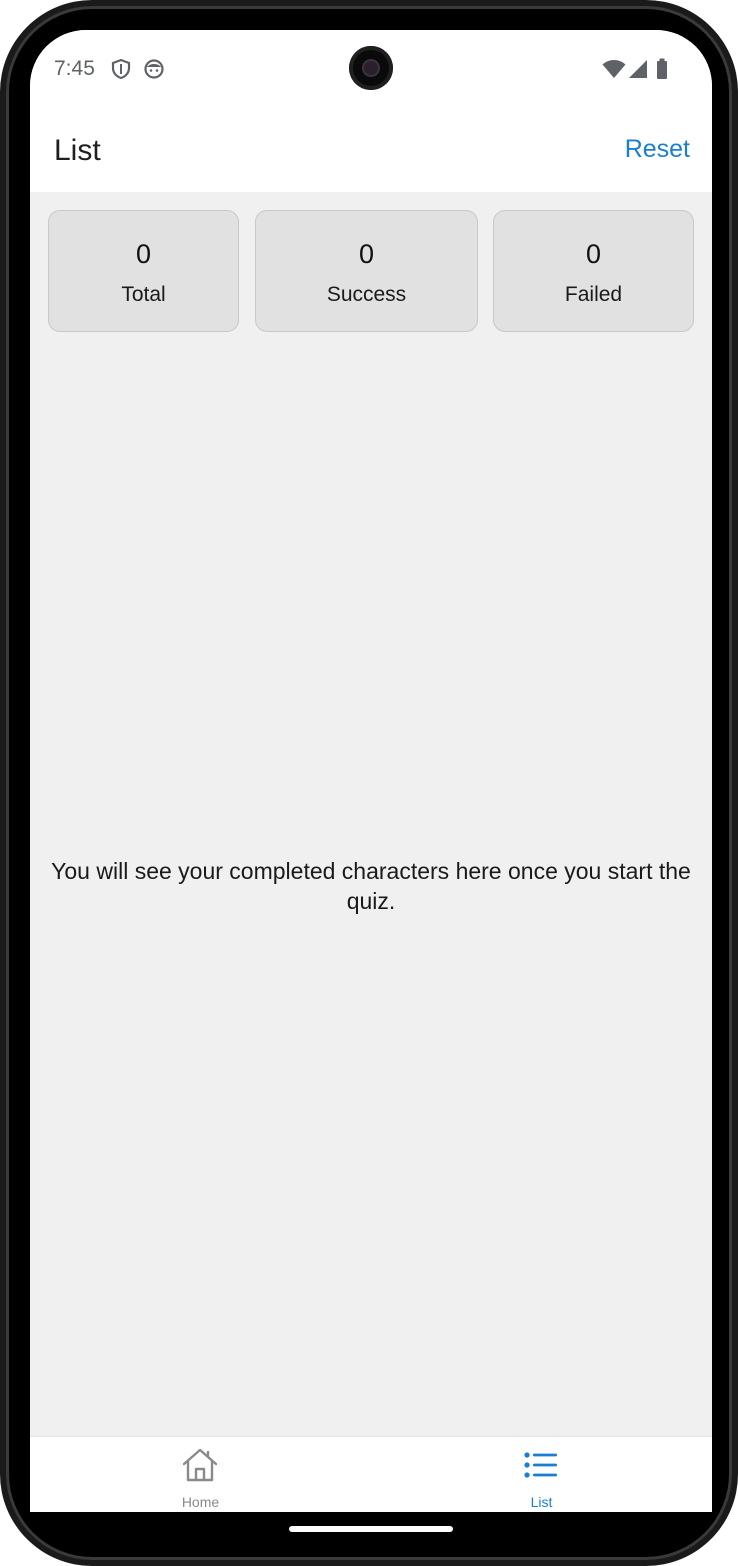 The width and height of the screenshot is (738, 1566). Describe the element at coordinates (593, 254) in the screenshot. I see `stat-failed-value: 0` at that location.